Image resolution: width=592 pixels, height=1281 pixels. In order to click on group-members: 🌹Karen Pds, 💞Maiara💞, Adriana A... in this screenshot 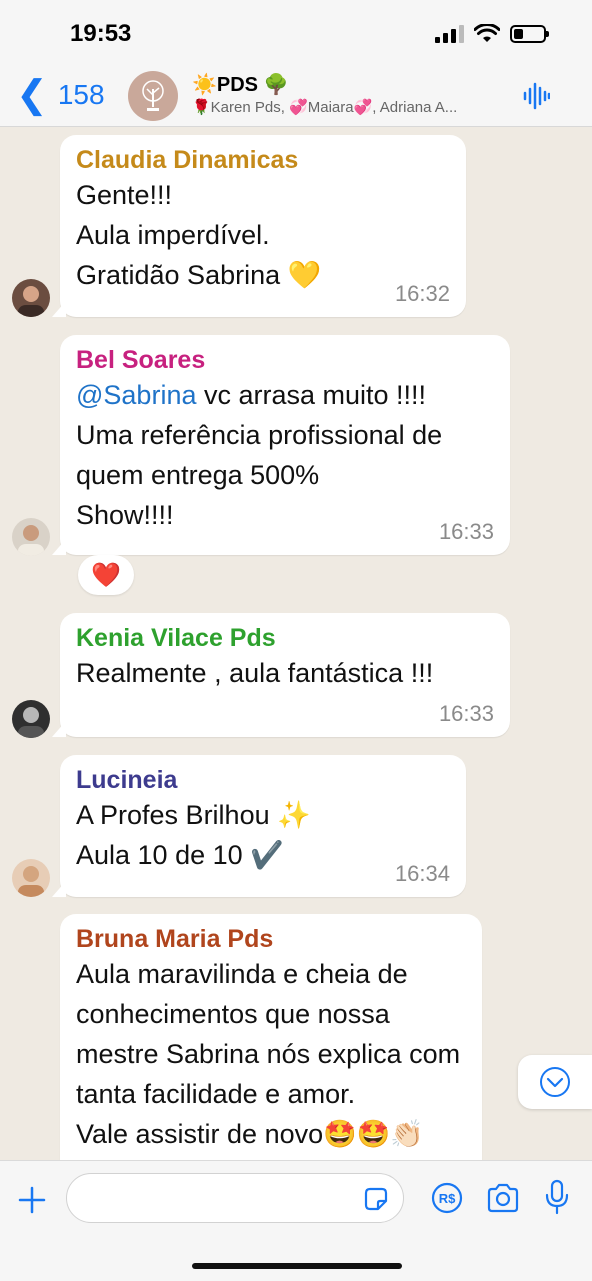, I will do `click(347, 107)`.